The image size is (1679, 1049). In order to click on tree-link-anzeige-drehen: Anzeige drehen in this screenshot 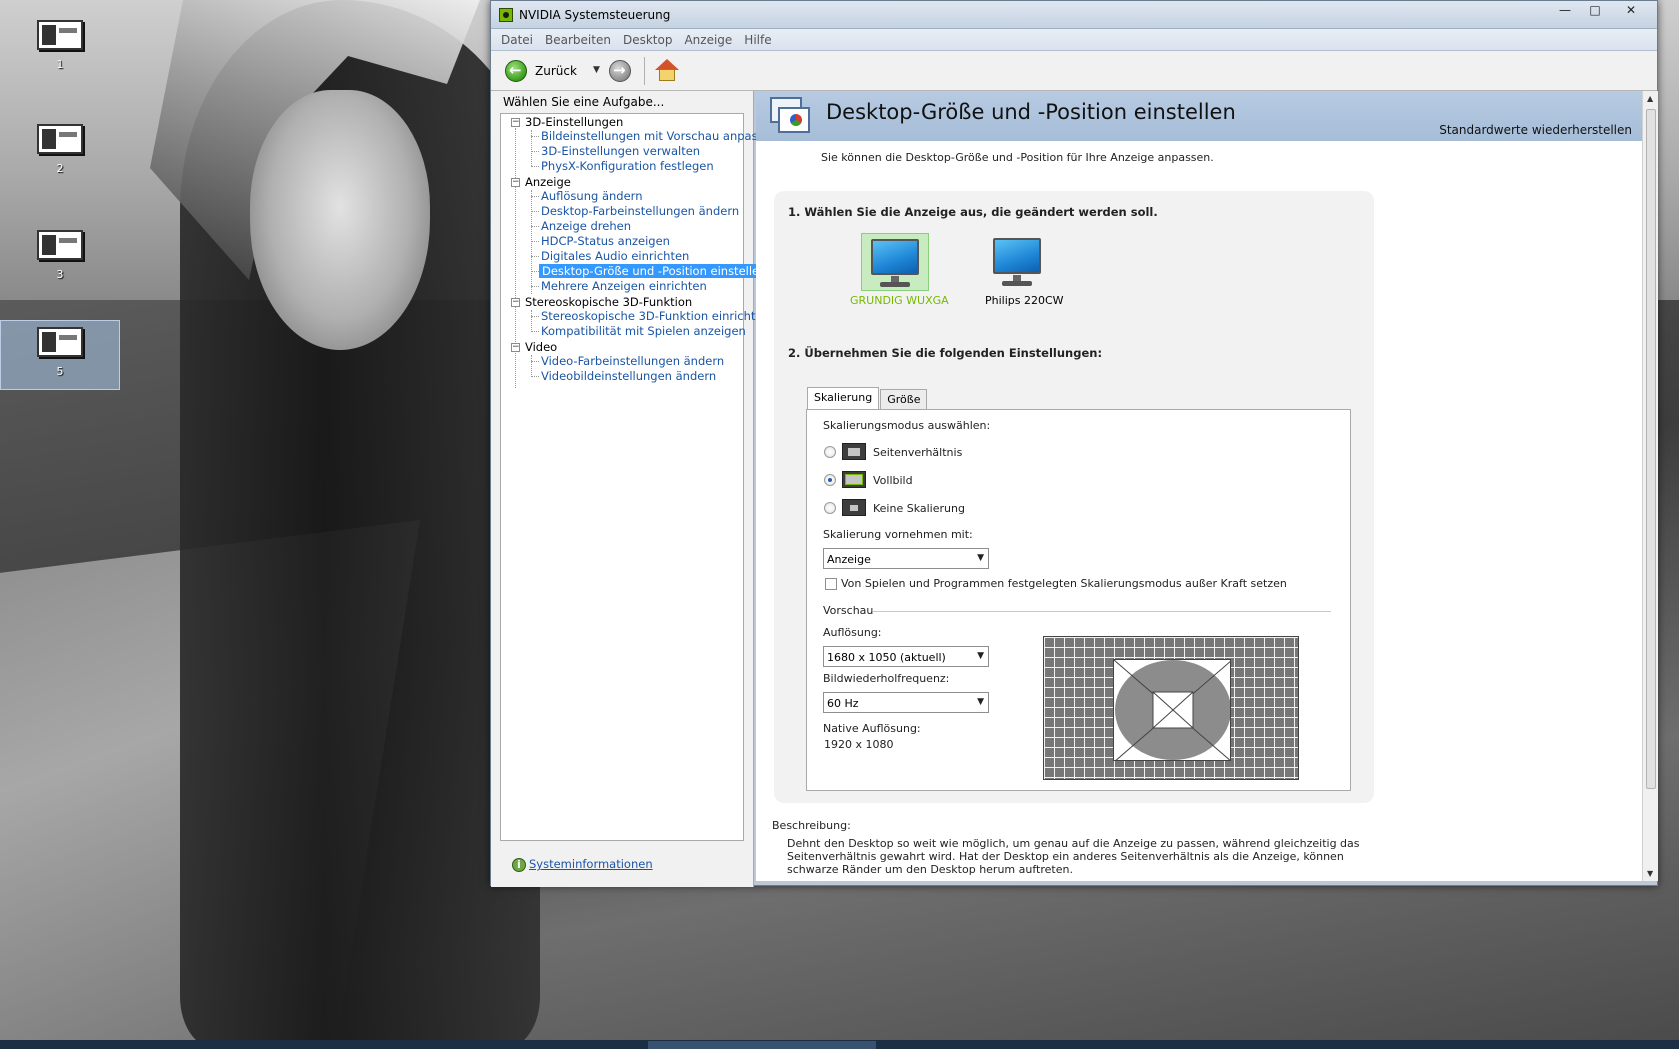, I will do `click(586, 226)`.